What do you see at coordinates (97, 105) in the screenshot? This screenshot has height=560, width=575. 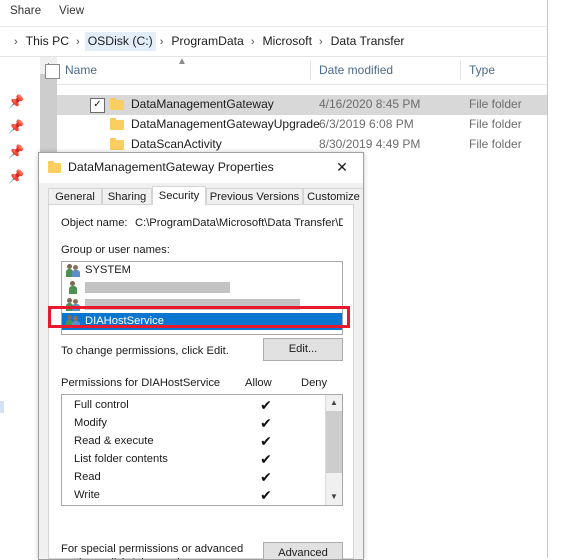 I see `row-checkbox: ✓` at bounding box center [97, 105].